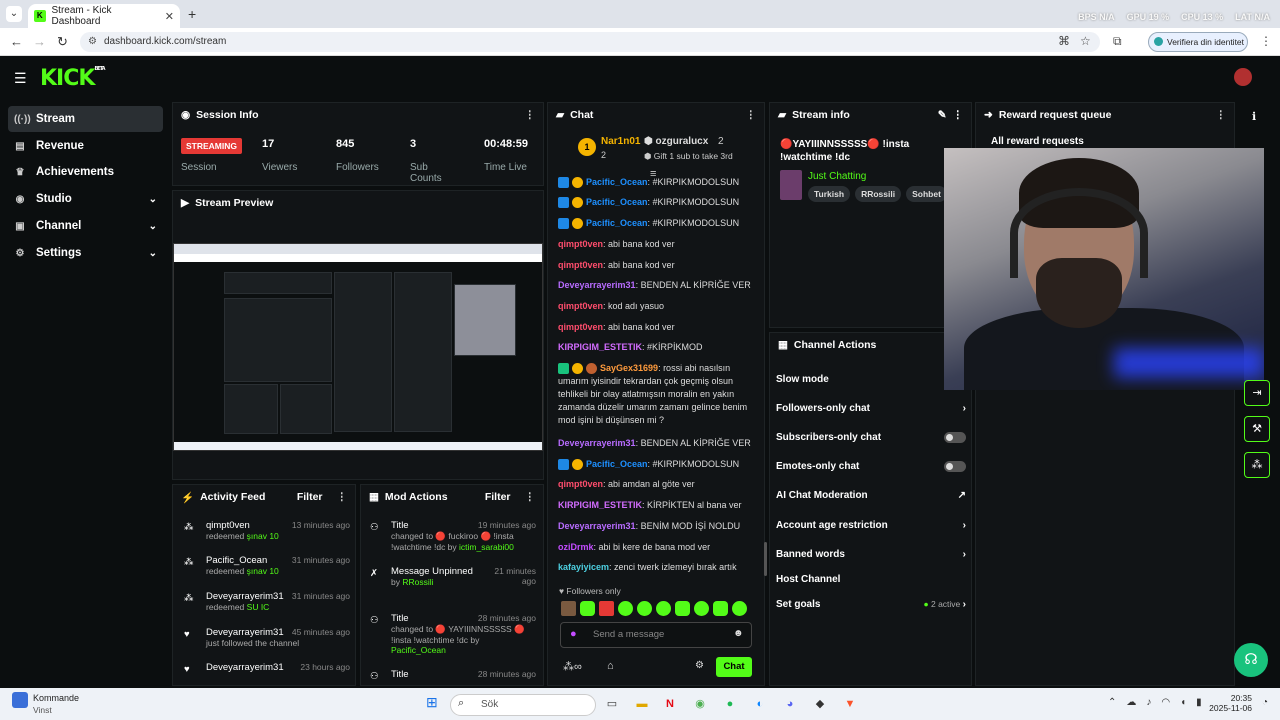  I want to click on chat-username: Deveyarrayerim31, so click(597, 443).